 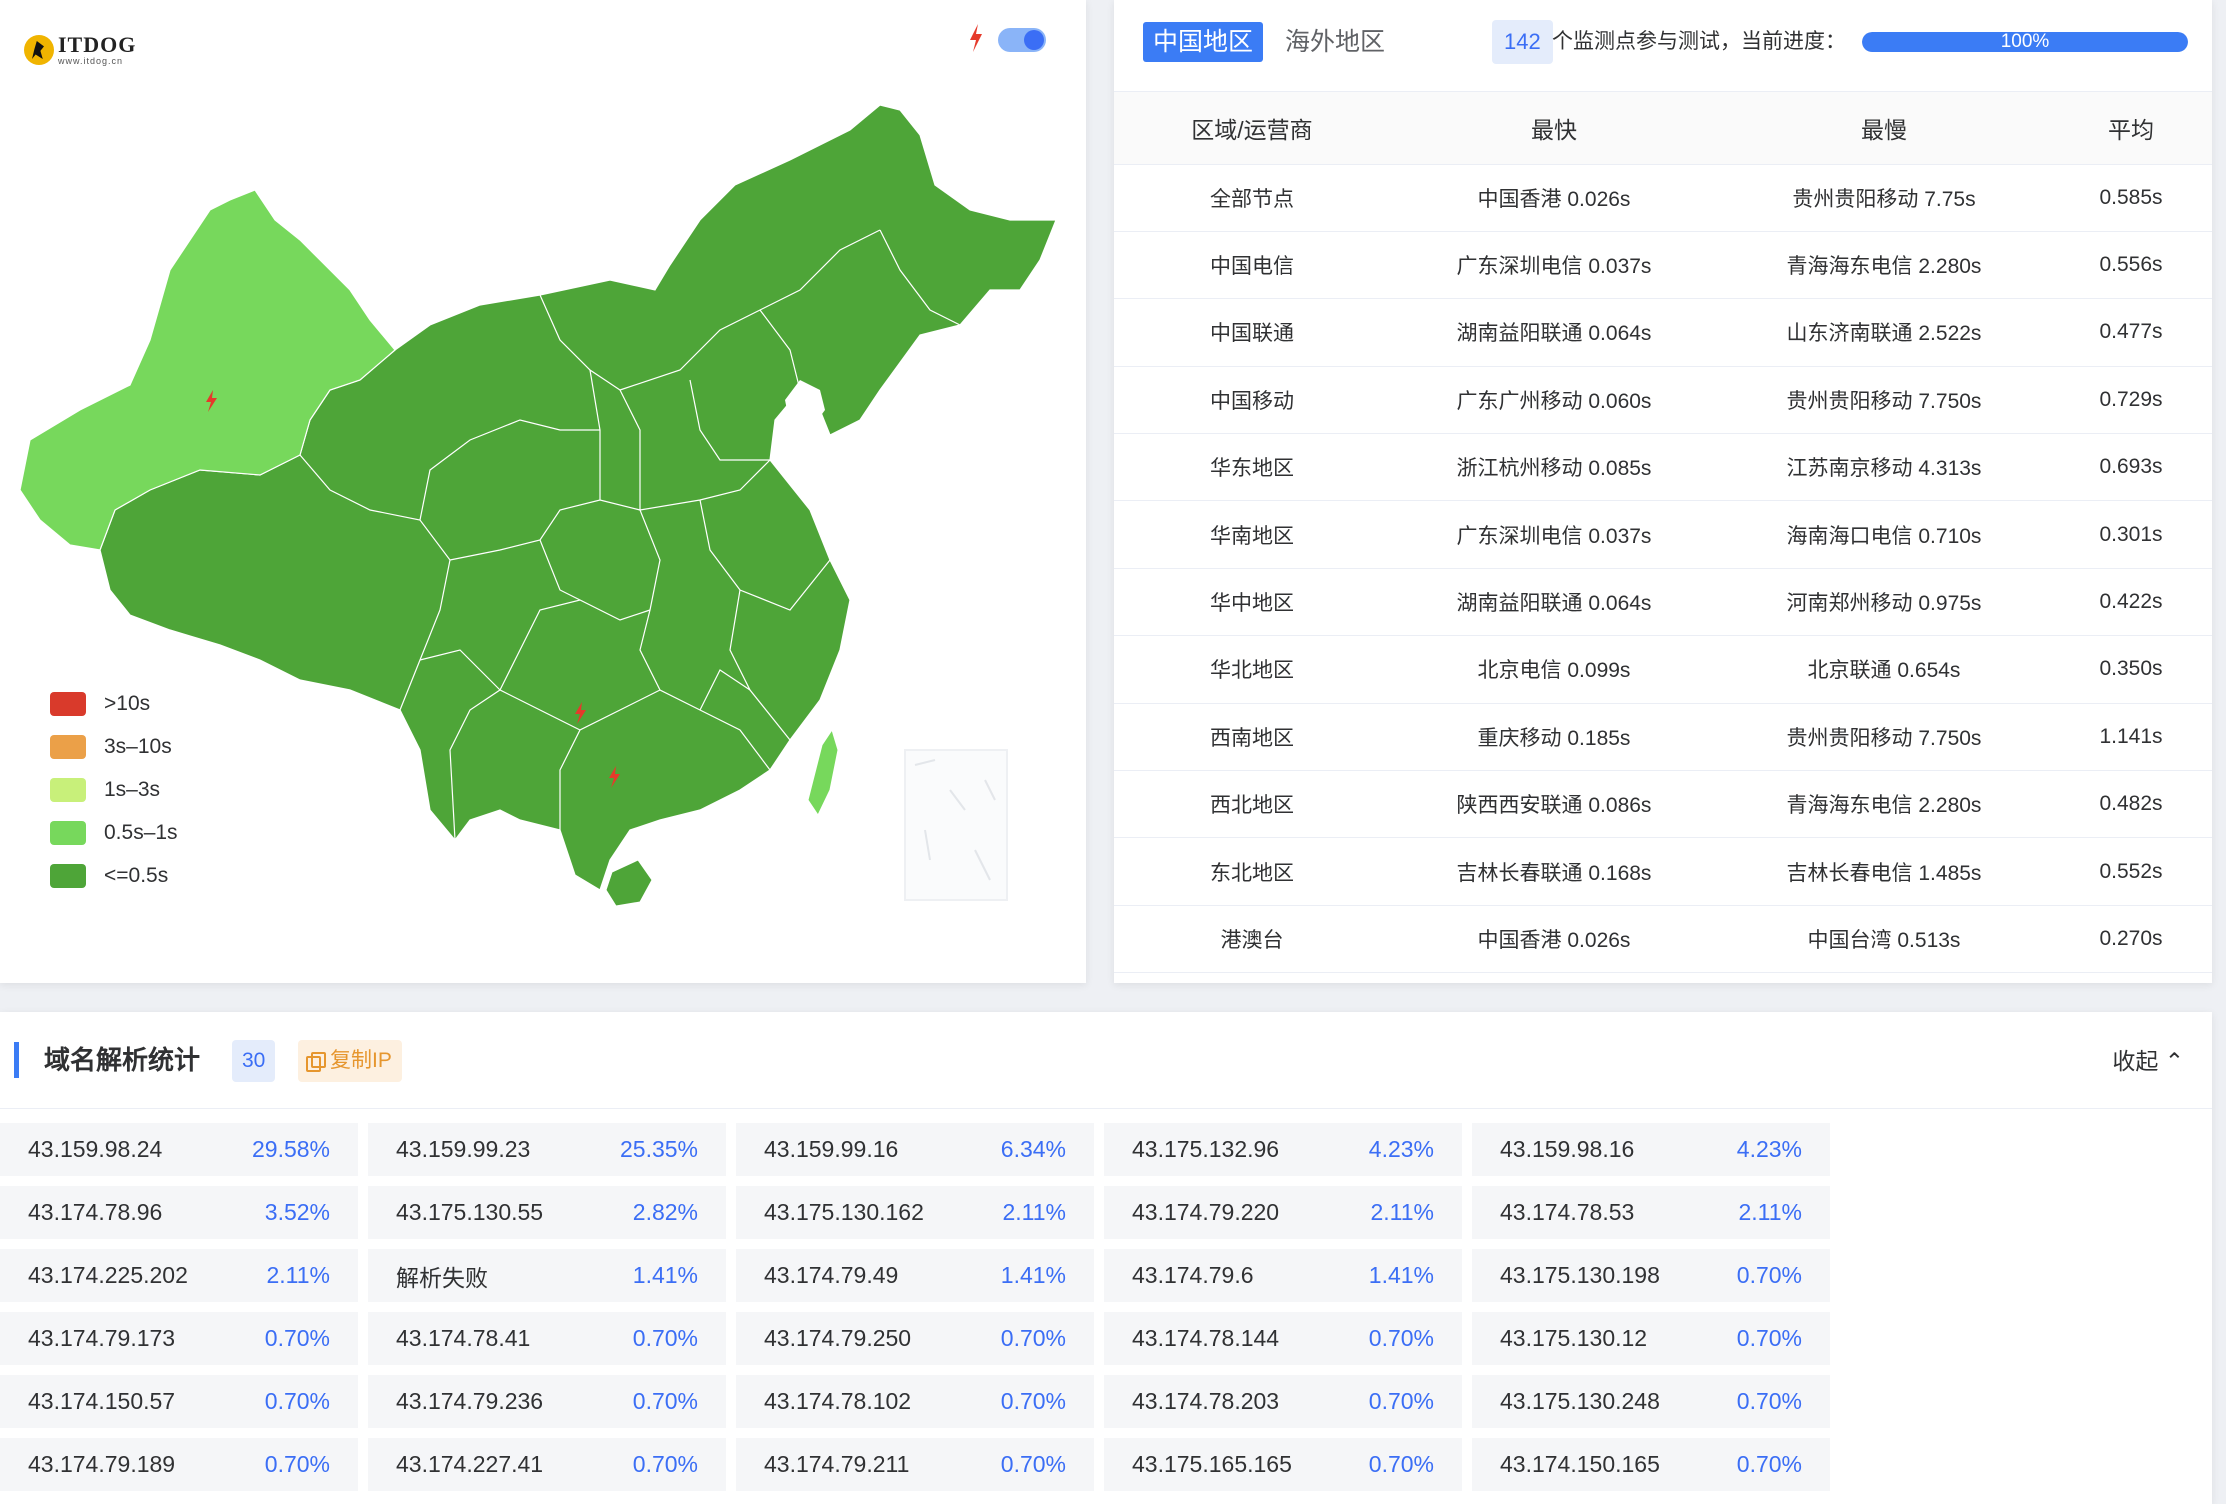 What do you see at coordinates (1033, 1275) in the screenshot?
I see `dns-ip-percent: 1.41%` at bounding box center [1033, 1275].